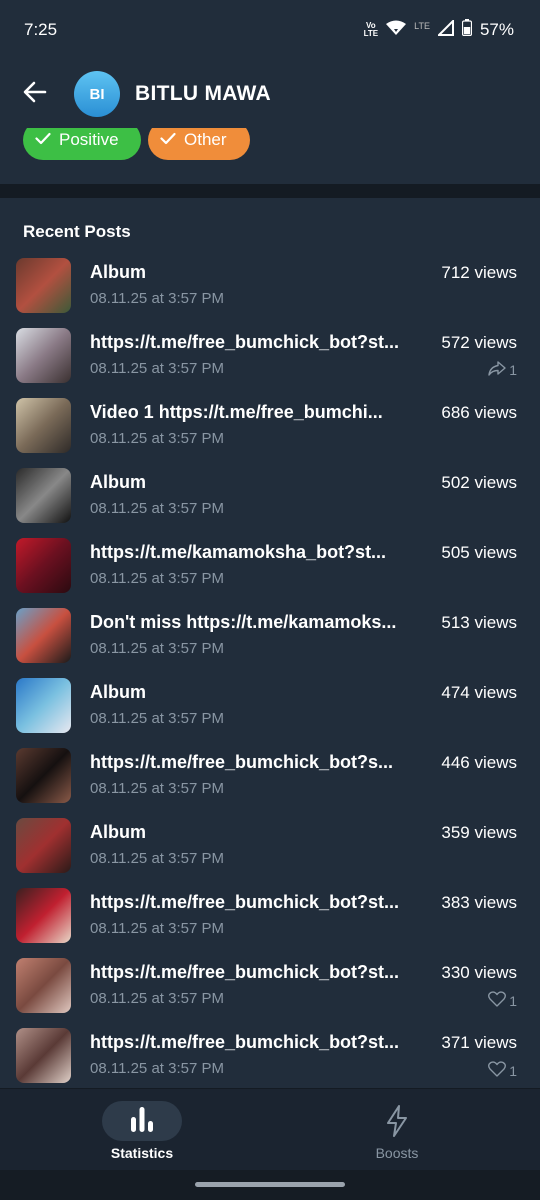 The height and width of the screenshot is (1200, 540). What do you see at coordinates (479, 552) in the screenshot?
I see `post-views: 505 views` at bounding box center [479, 552].